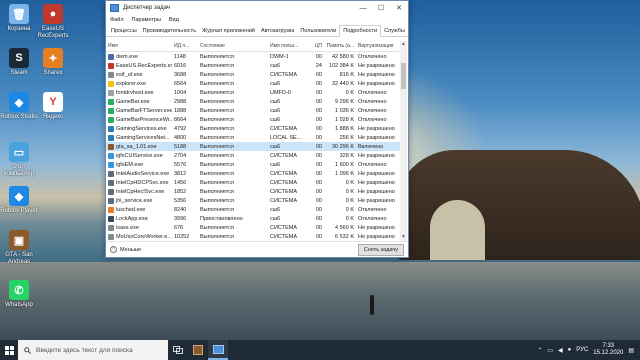  What do you see at coordinates (139, 110) in the screenshot?
I see `process-name-cell: GameBarFTServer.exe` at bounding box center [139, 110].